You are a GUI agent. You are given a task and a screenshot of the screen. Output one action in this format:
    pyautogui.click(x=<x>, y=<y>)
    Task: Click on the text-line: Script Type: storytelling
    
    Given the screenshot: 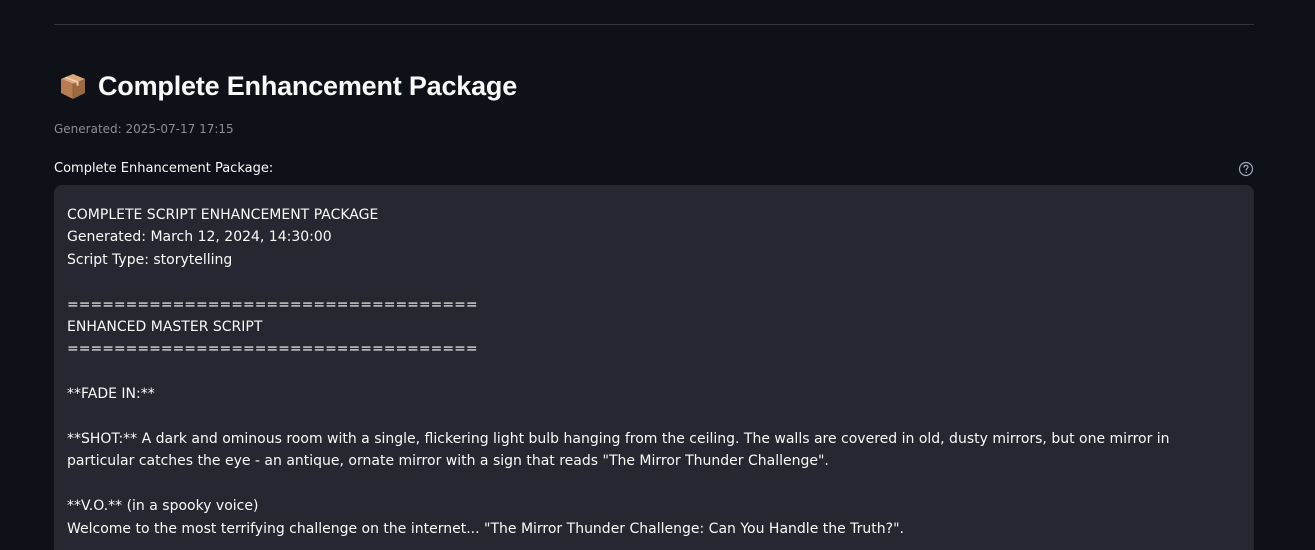 What is the action you would take?
    pyautogui.click(x=150, y=259)
    